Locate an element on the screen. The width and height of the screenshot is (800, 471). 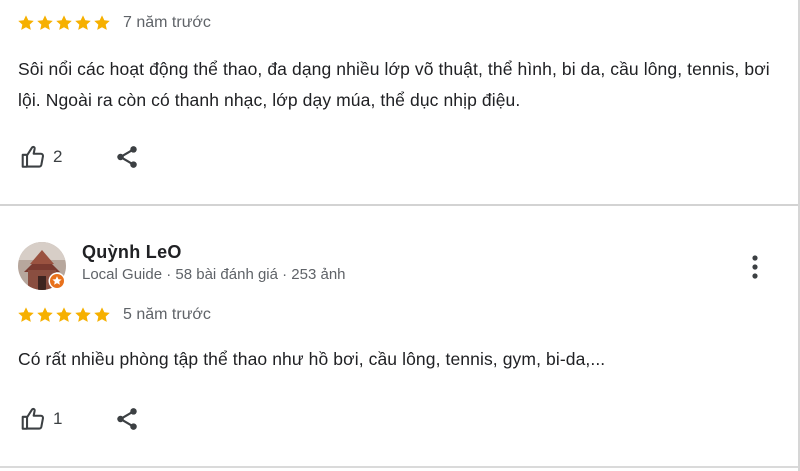
like-button: 1 is located at coordinates (41, 419).